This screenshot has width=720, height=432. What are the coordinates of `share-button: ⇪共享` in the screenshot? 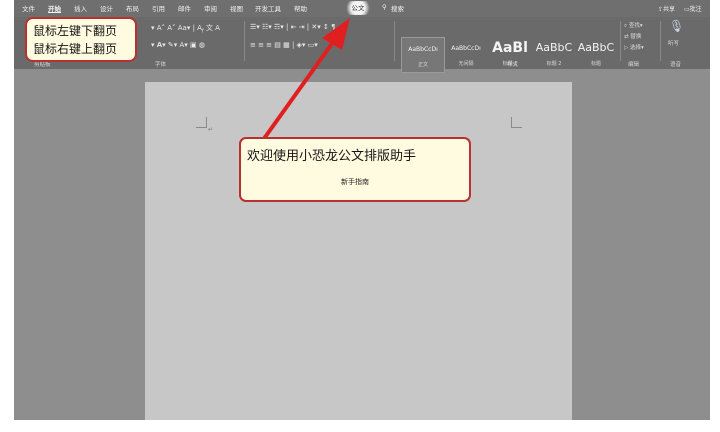 It's located at (666, 8).